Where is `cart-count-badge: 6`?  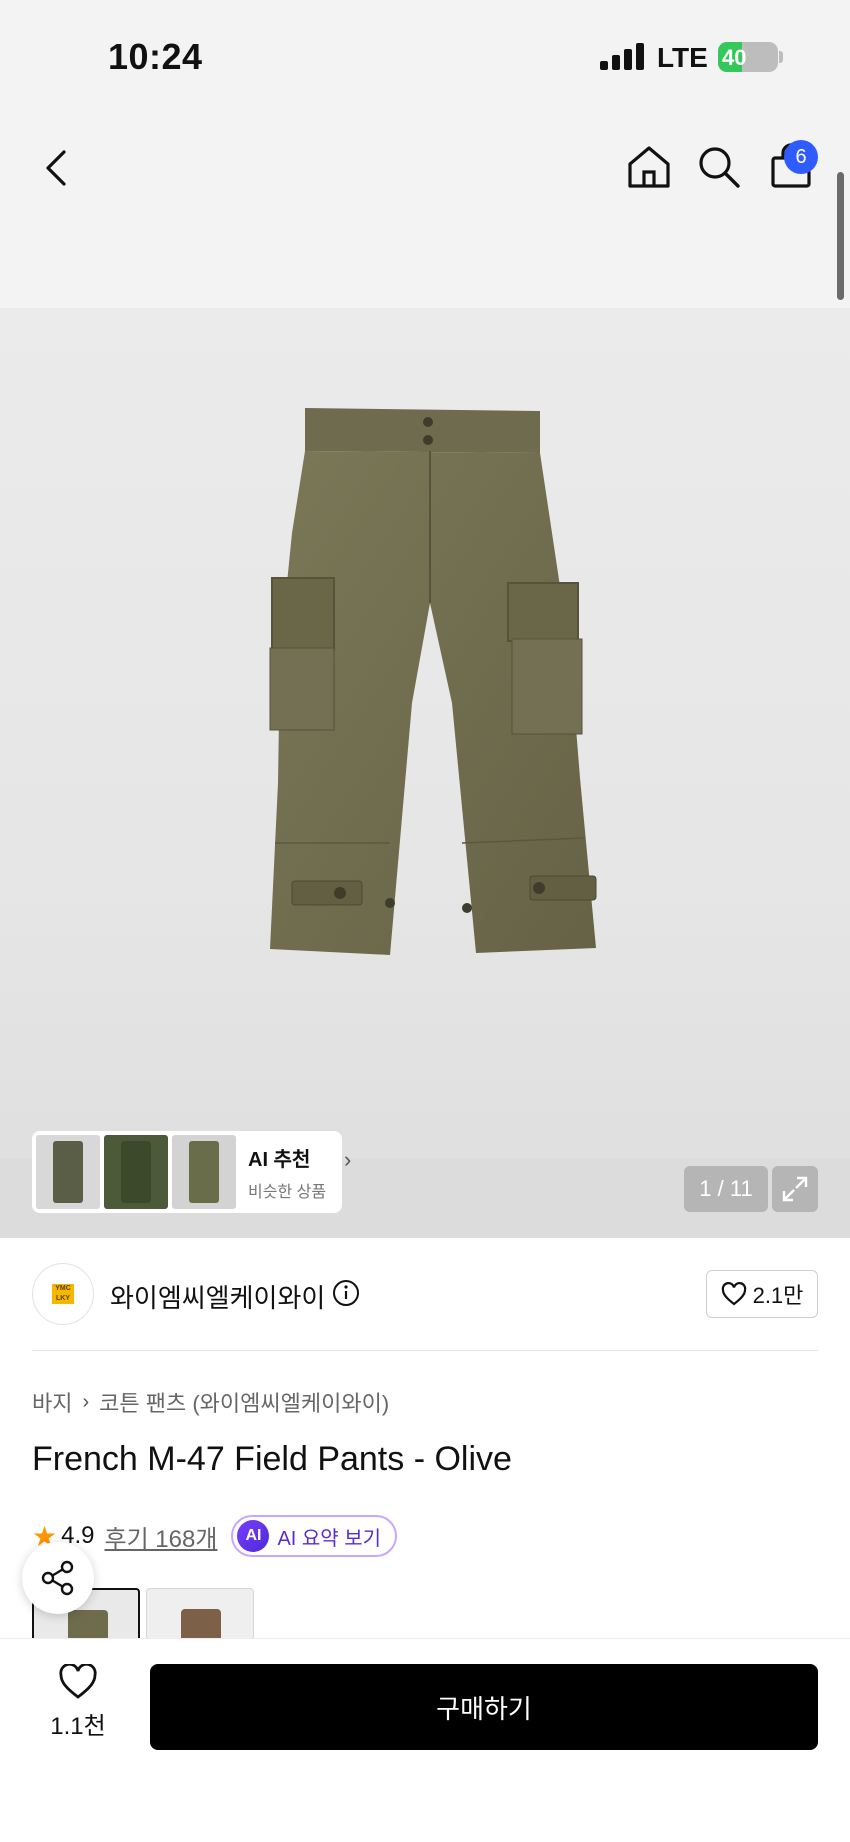 cart-count-badge: 6 is located at coordinates (801, 157).